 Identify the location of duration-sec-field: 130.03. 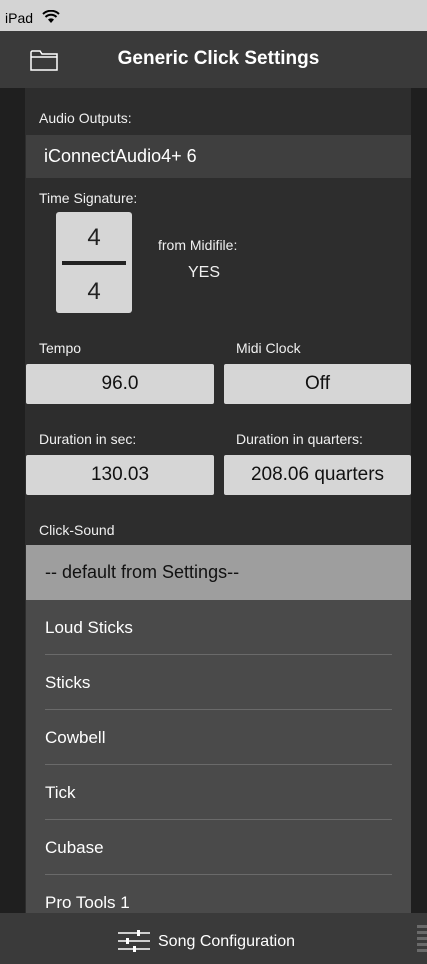
(120, 475).